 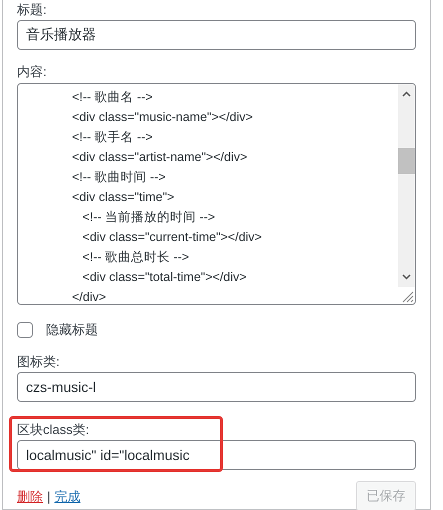 What do you see at coordinates (216, 387) in the screenshot?
I see `text-field: czs-music-l` at bounding box center [216, 387].